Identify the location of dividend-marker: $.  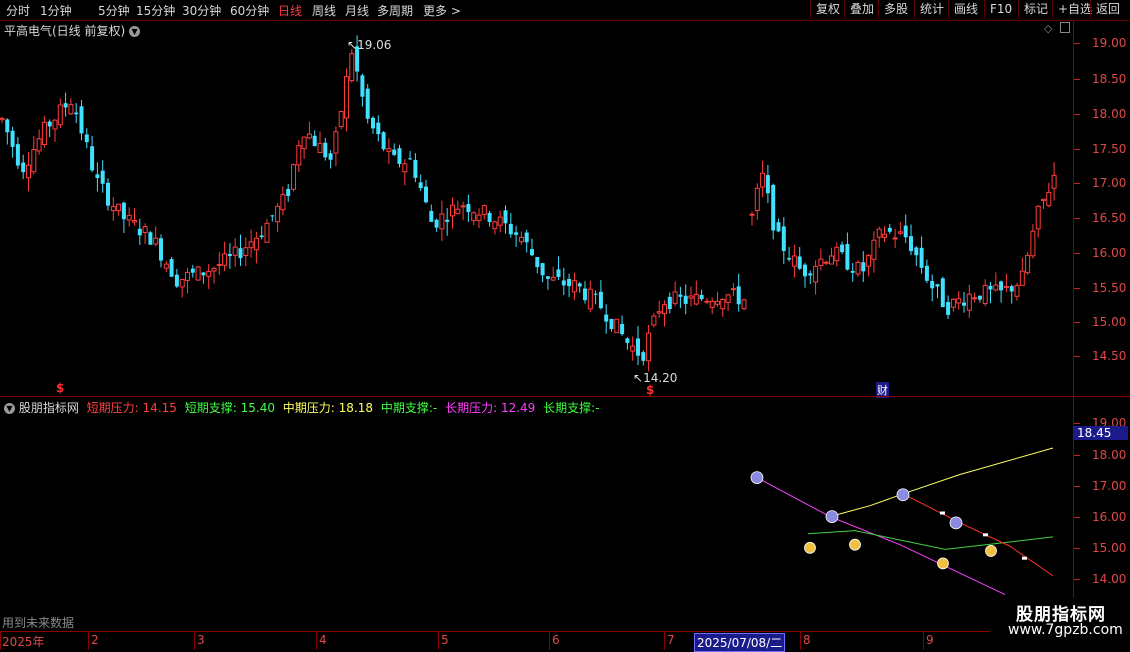
(60, 388).